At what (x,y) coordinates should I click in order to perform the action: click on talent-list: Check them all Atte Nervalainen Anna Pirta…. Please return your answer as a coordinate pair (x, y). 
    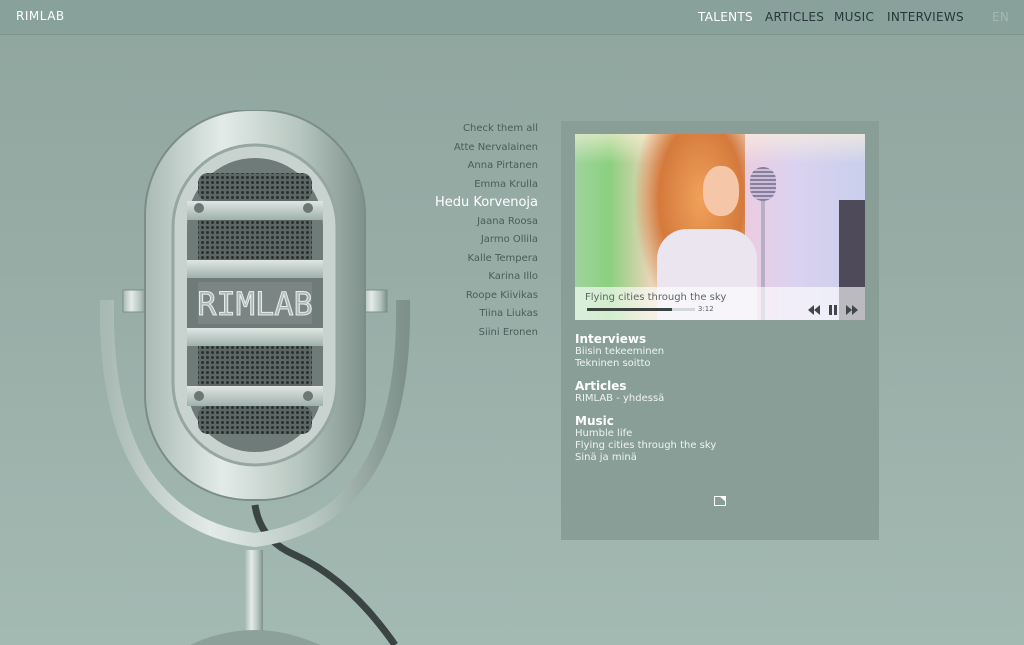
    Looking at the image, I should click on (469, 231).